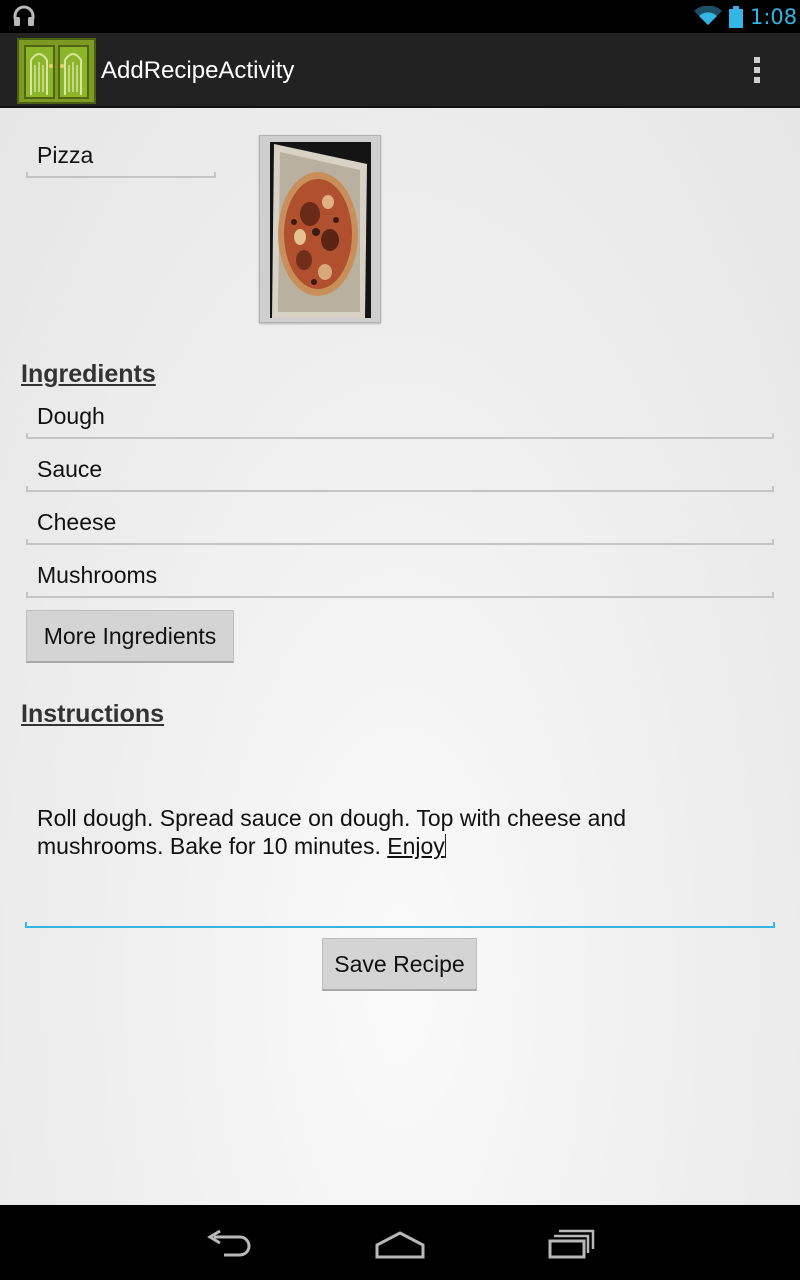 Image resolution: width=800 pixels, height=1280 pixels. Describe the element at coordinates (88, 374) in the screenshot. I see `ingredients-heading: Ingredients` at that location.